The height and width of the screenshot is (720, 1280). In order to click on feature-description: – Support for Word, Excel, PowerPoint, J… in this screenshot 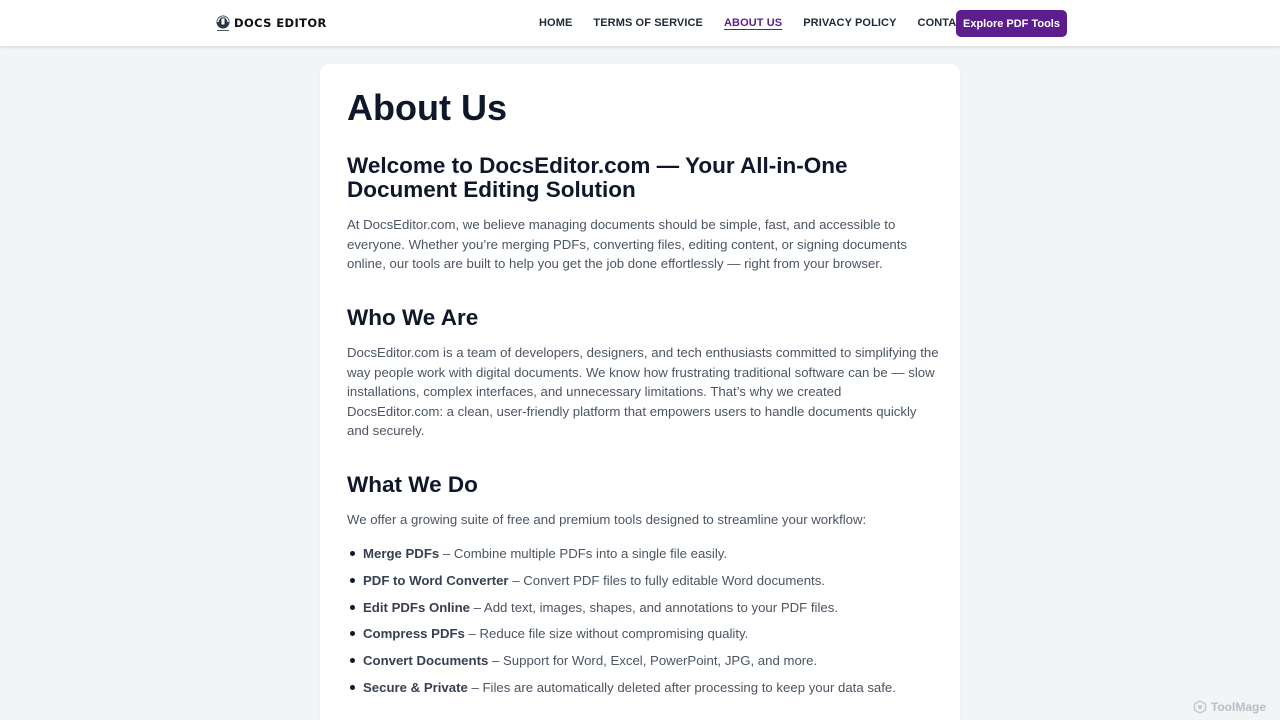, I will do `click(653, 661)`.